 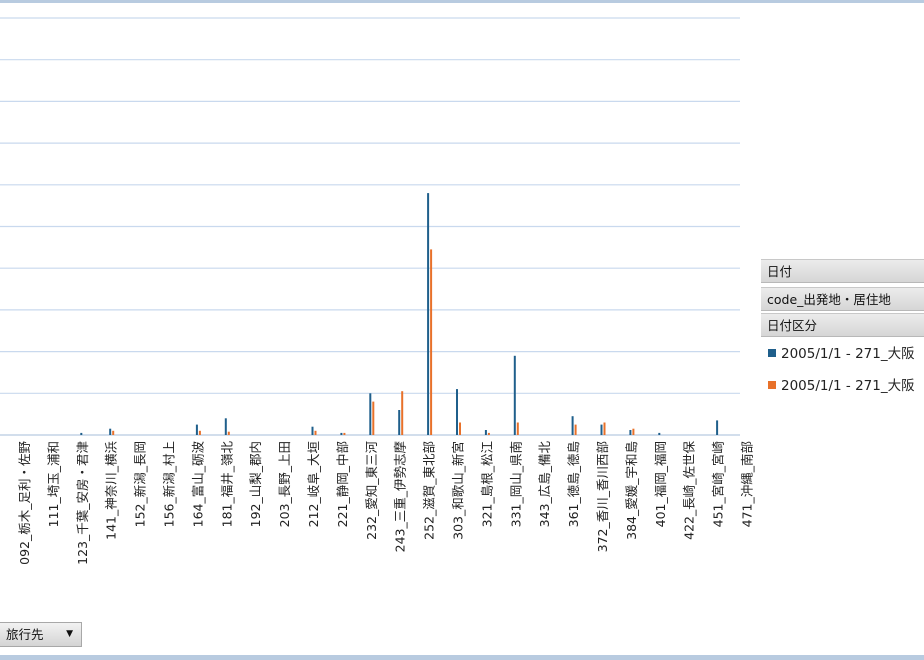 I want to click on legend-field-origin: code_出発地・居住地, so click(x=842, y=299).